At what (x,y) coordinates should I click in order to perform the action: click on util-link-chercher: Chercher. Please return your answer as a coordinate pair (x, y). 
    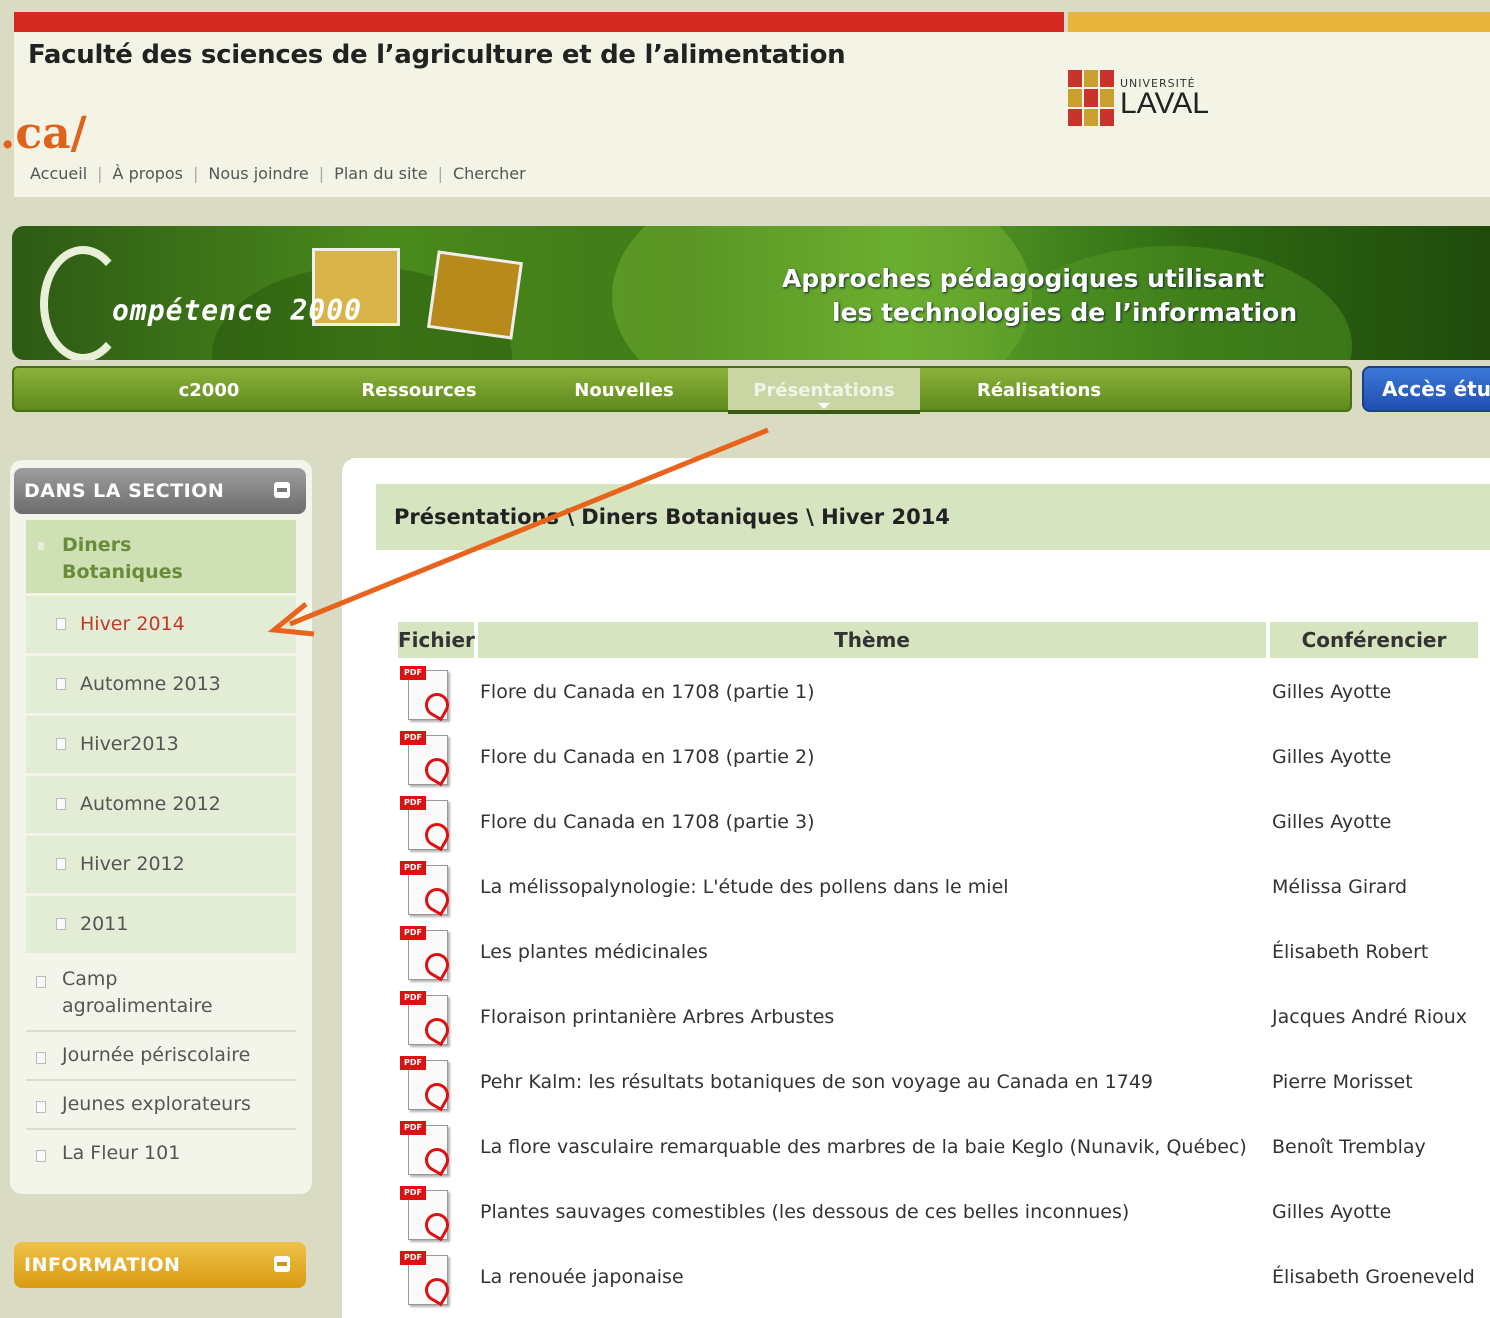
    Looking at the image, I should click on (489, 173).